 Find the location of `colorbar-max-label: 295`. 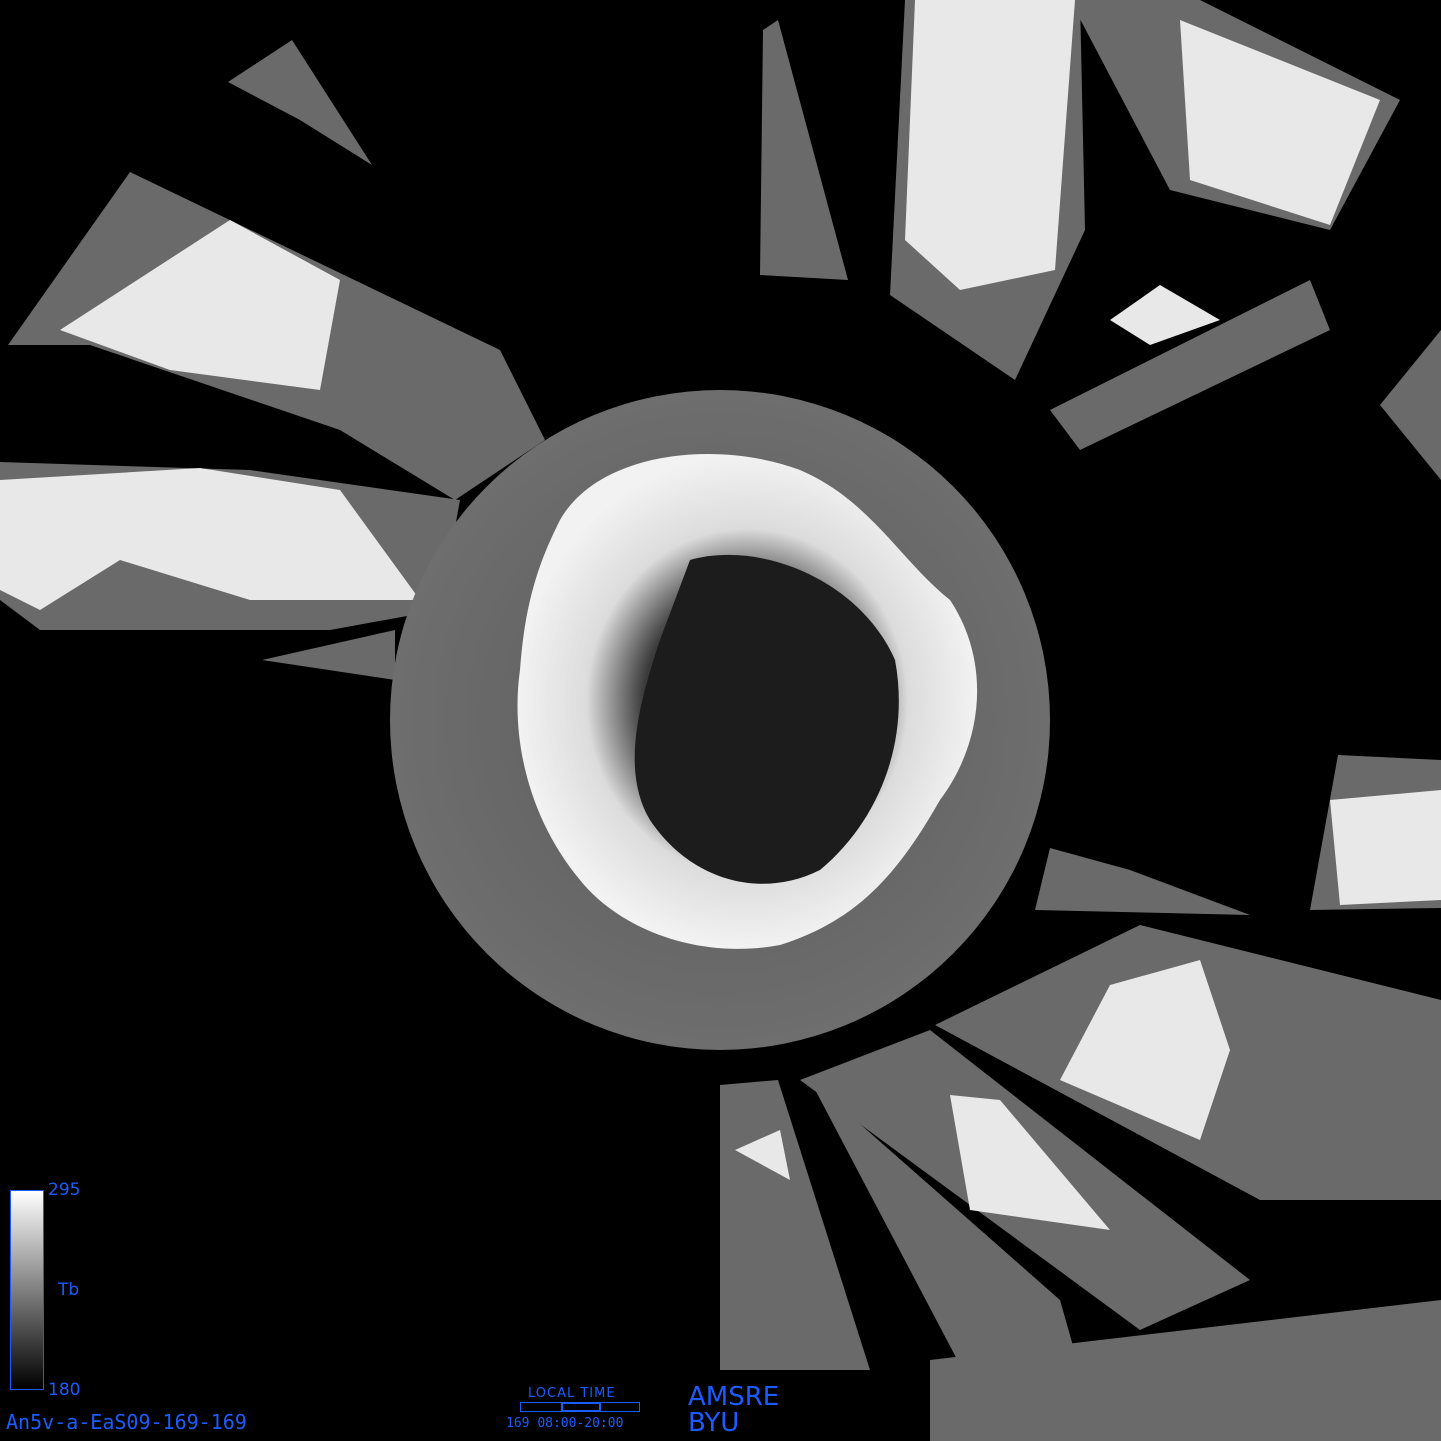

colorbar-max-label: 295 is located at coordinates (64, 1190).